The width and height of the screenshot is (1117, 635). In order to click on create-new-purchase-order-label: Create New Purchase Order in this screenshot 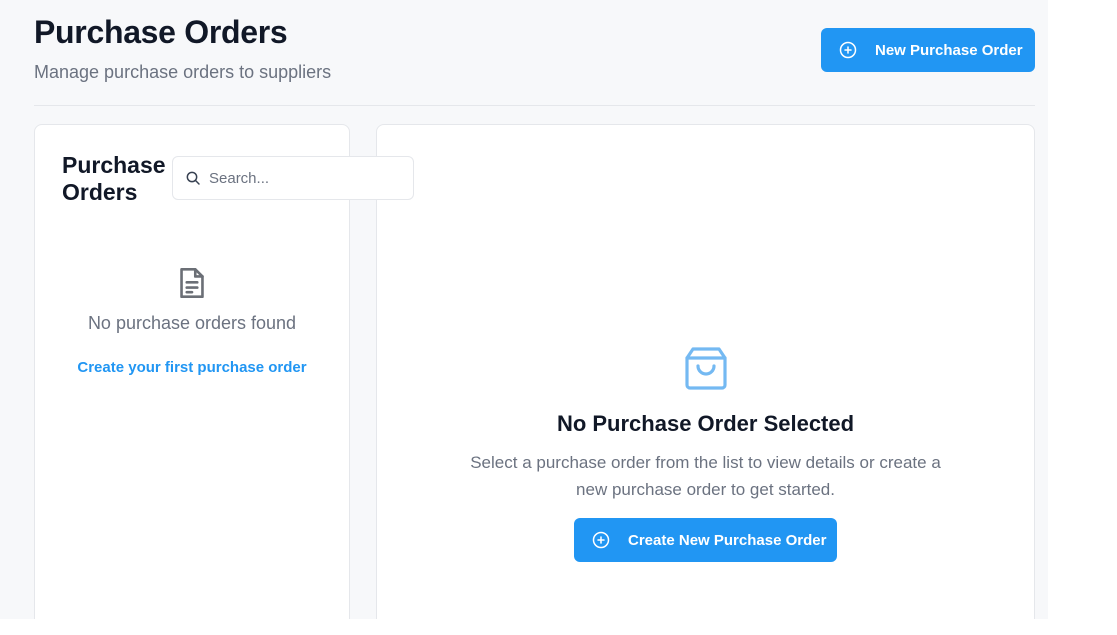, I will do `click(727, 540)`.